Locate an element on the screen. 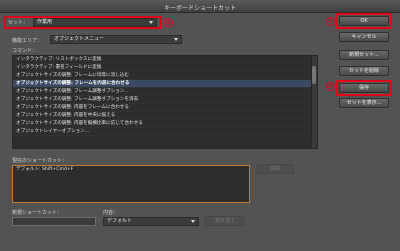 The width and height of the screenshot is (400, 251). shortcut-entry: デフォルト: Shift+Cmd+F is located at coordinates (131, 170).